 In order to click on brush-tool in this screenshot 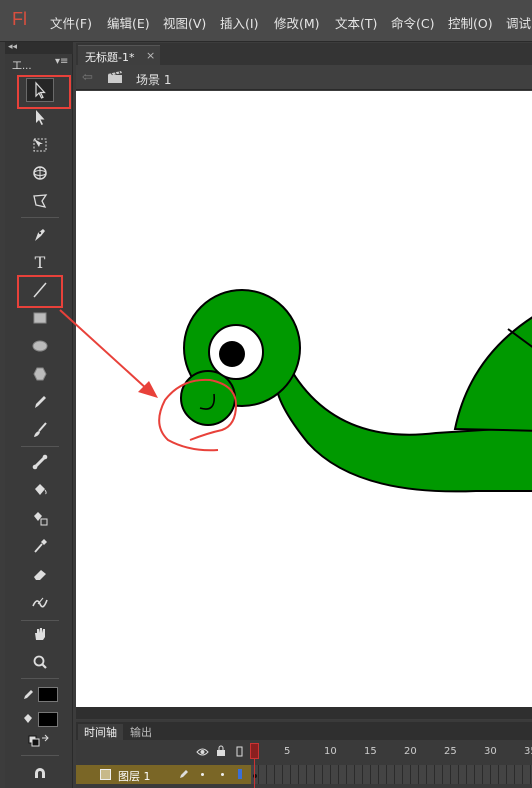, I will do `click(40, 430)`.